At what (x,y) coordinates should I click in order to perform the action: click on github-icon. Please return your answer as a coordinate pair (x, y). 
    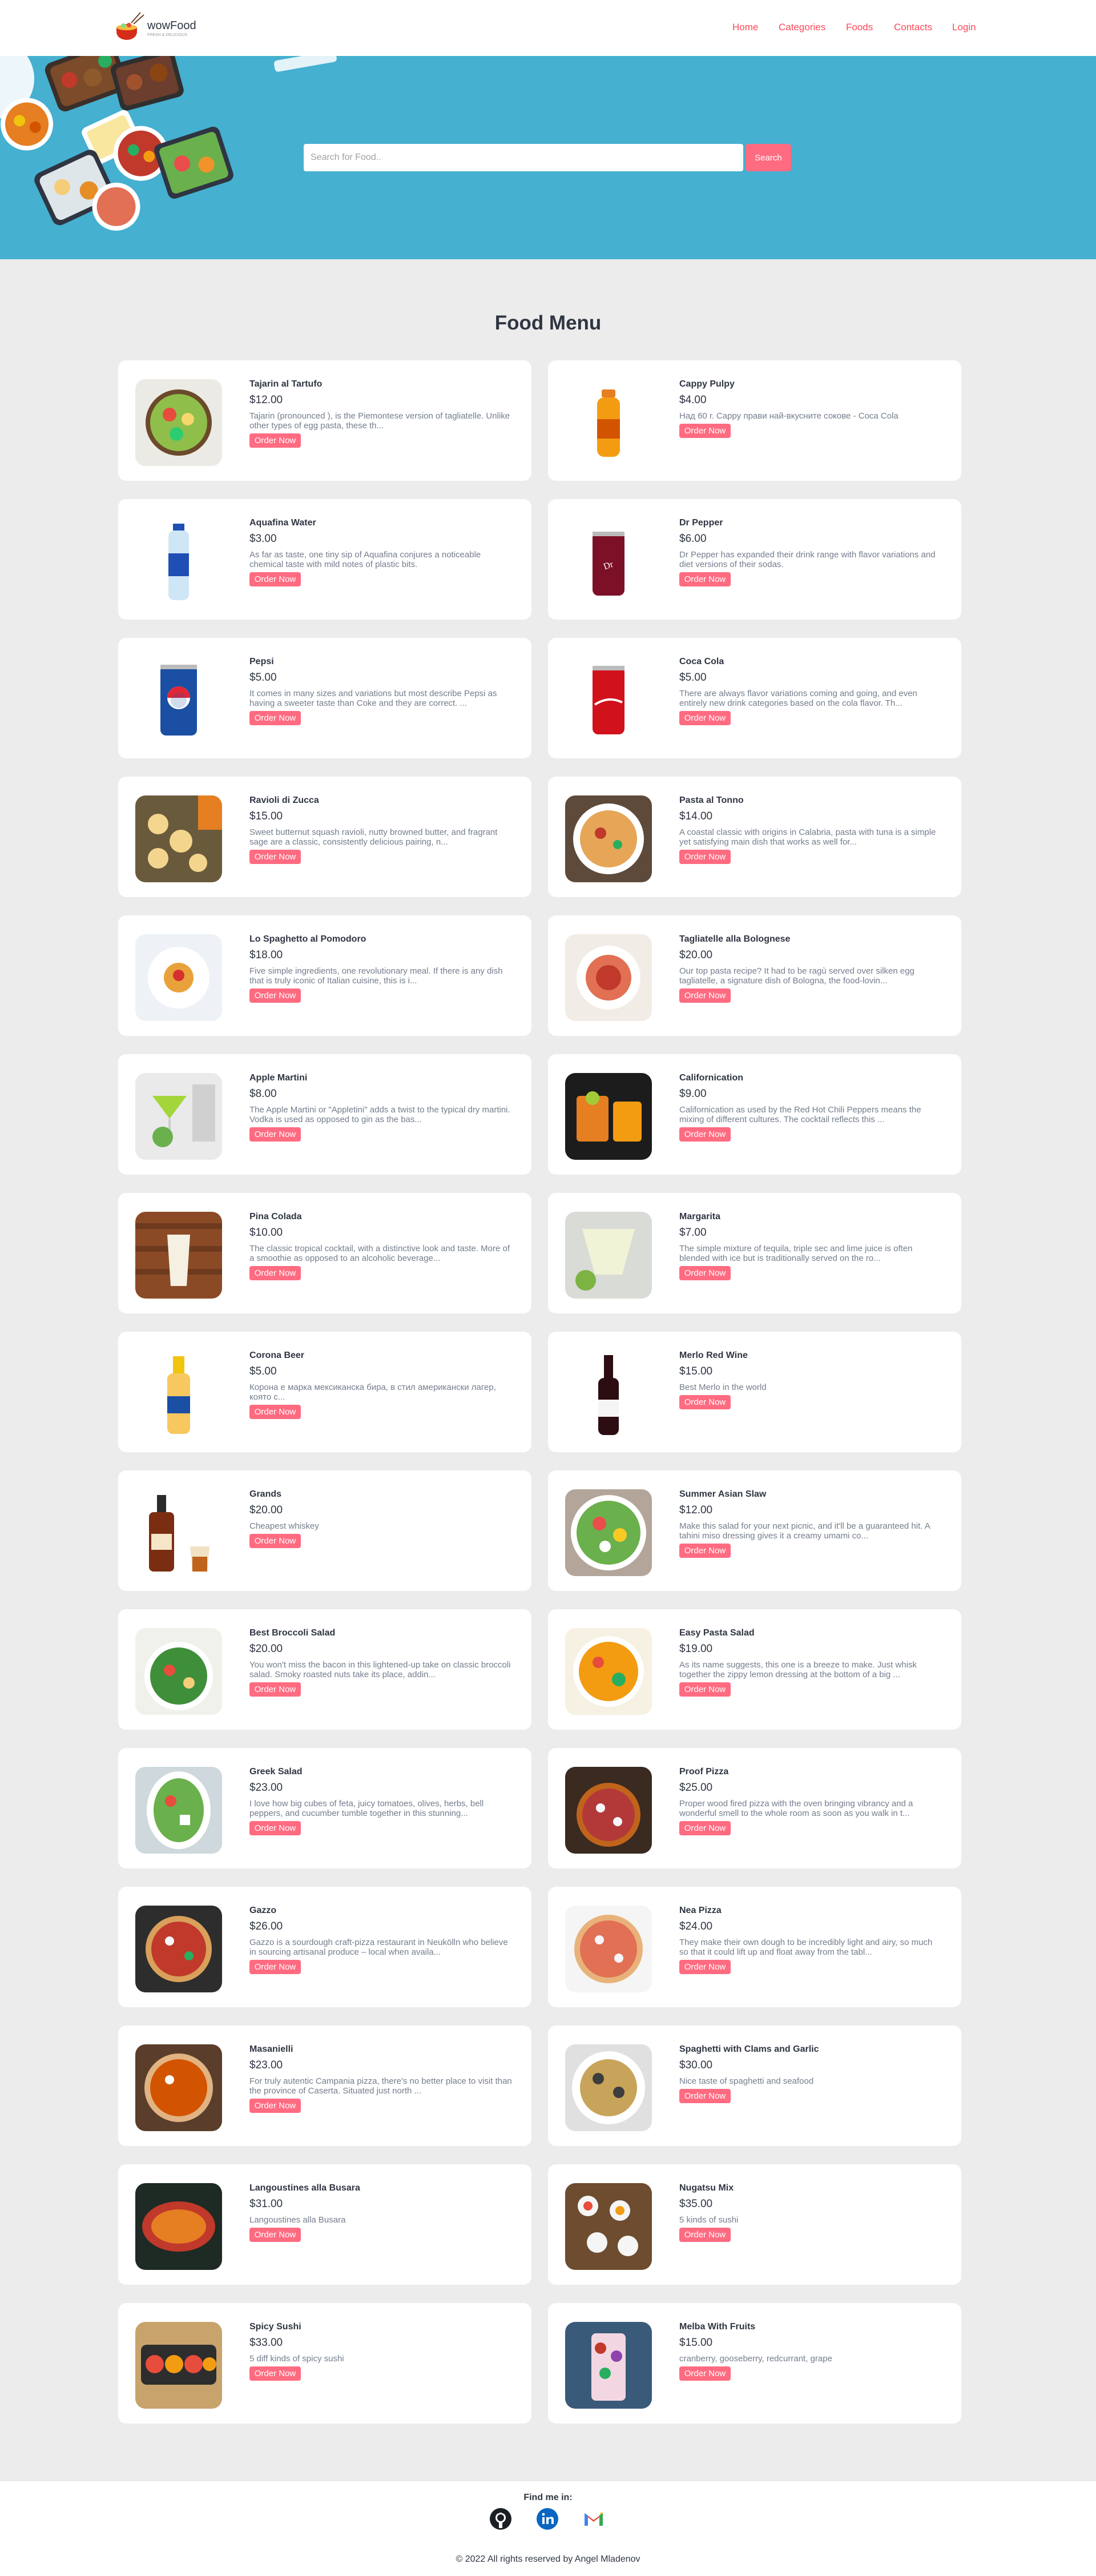
    Looking at the image, I should click on (500, 2518).